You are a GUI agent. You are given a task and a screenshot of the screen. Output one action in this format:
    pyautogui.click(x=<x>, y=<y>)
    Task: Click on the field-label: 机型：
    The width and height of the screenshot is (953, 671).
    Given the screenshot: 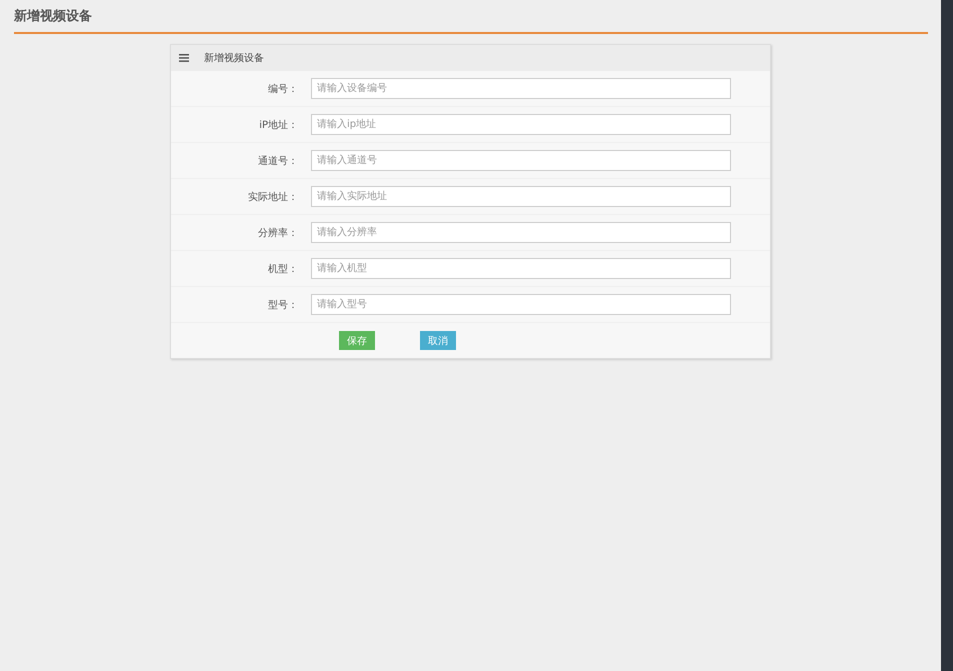 What is the action you would take?
    pyautogui.click(x=283, y=269)
    